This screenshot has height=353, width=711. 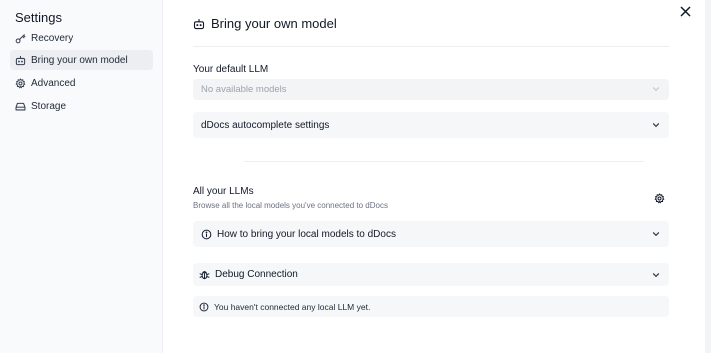 I want to click on sidebar-item-label: Bring your own model, so click(x=79, y=60).